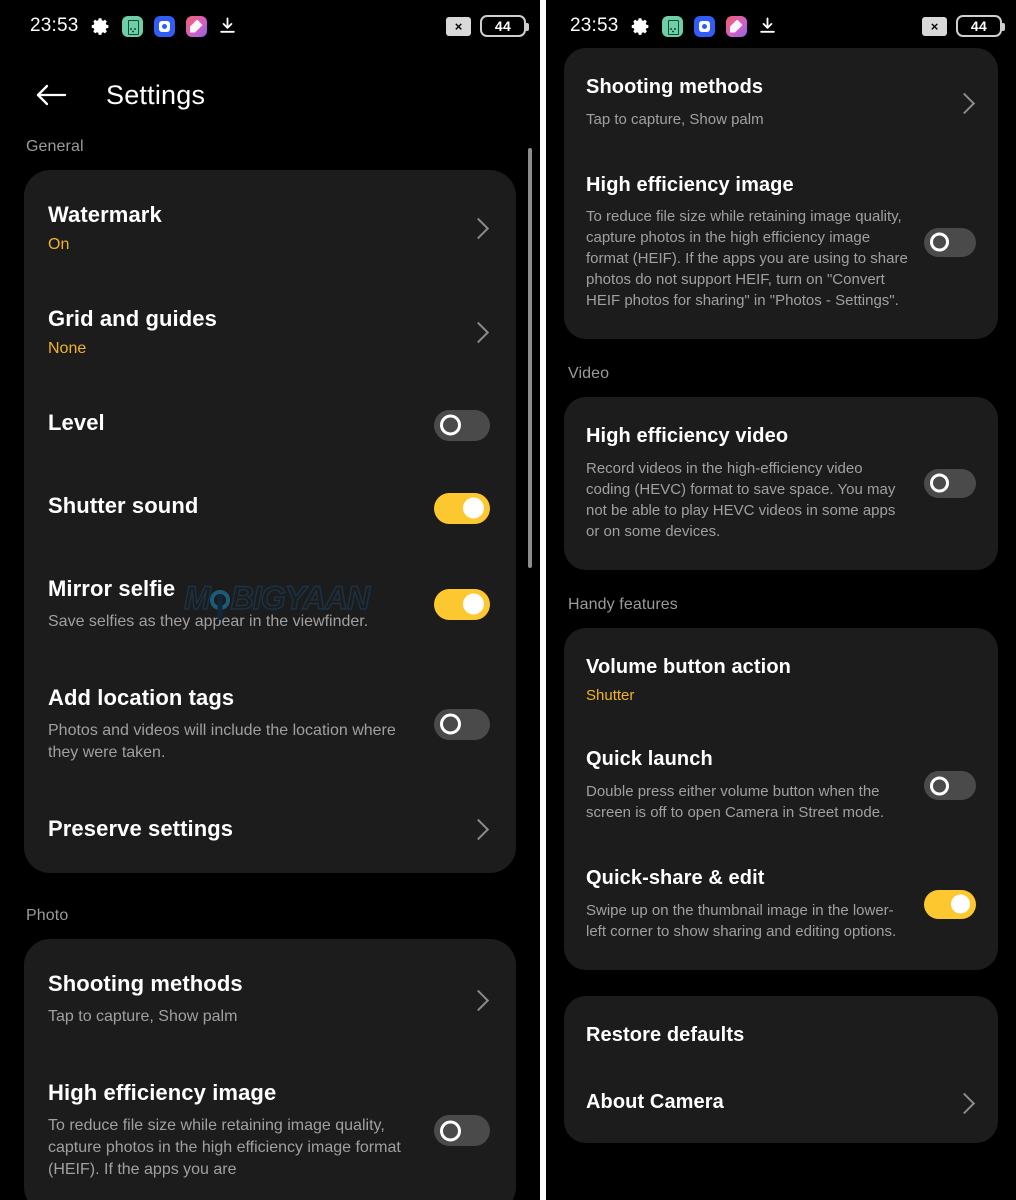 This screenshot has width=1016, height=1200. What do you see at coordinates (781, 26) in the screenshot?
I see `status-bar-right: 23:53 × 44` at bounding box center [781, 26].